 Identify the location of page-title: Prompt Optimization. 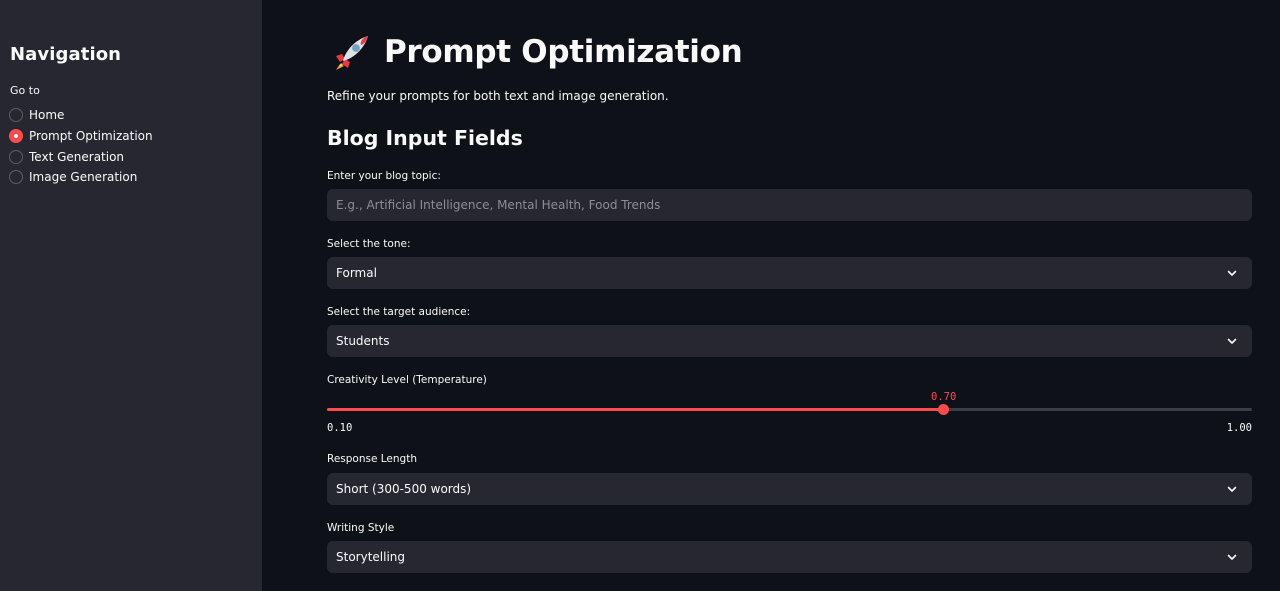
(563, 52).